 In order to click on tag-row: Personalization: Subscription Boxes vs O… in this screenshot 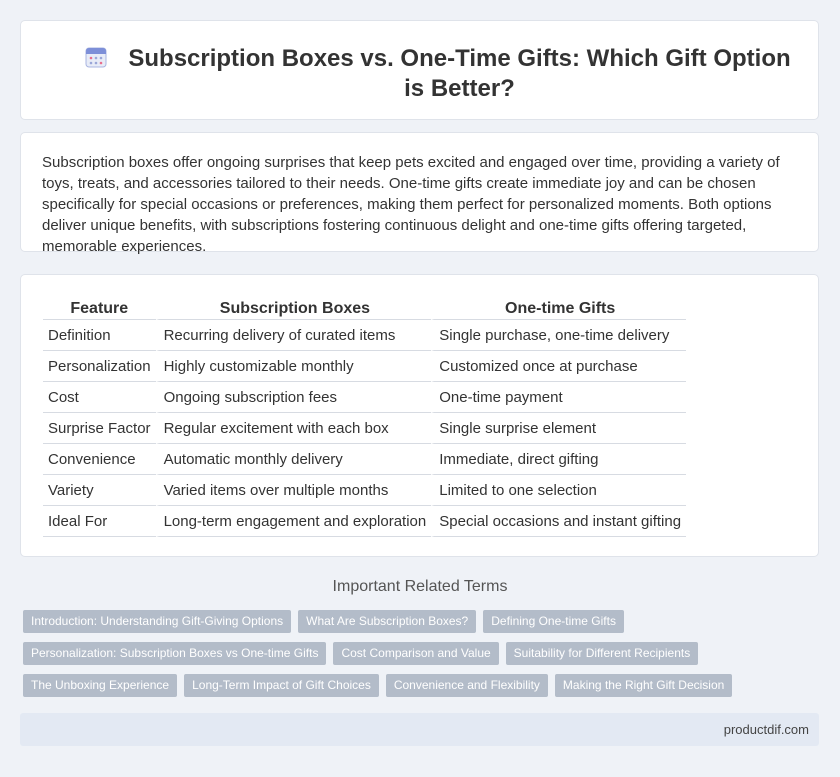, I will do `click(413, 653)`.